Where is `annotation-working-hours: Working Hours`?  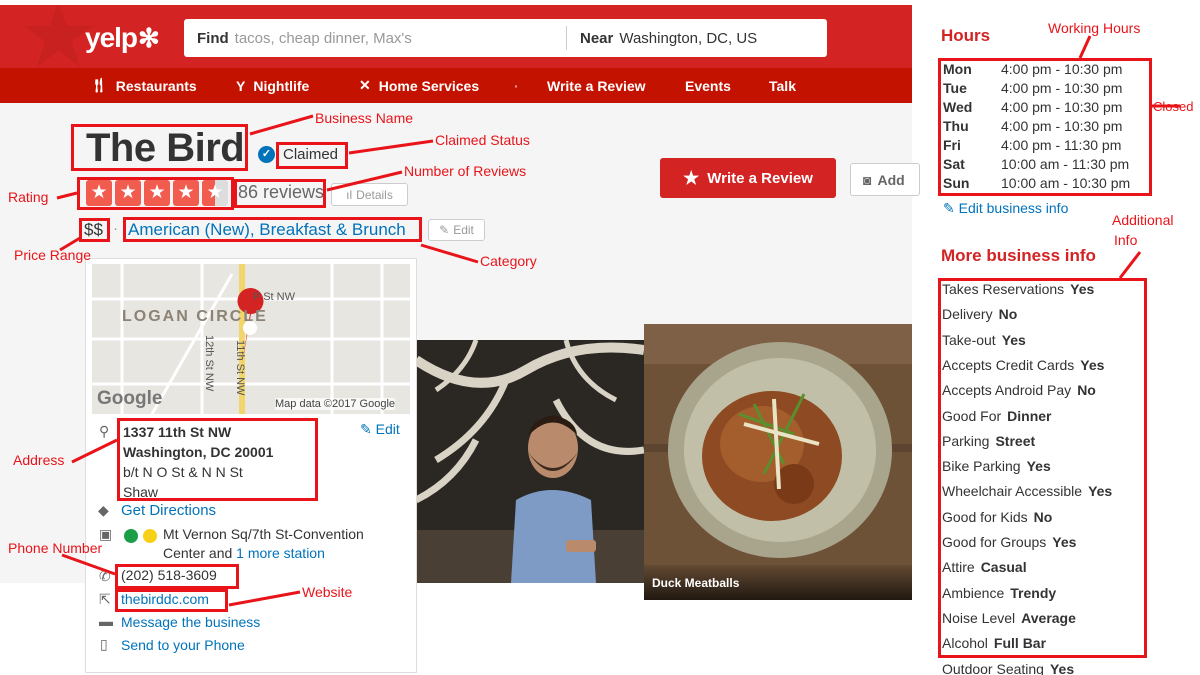
annotation-working-hours: Working Hours is located at coordinates (1094, 28).